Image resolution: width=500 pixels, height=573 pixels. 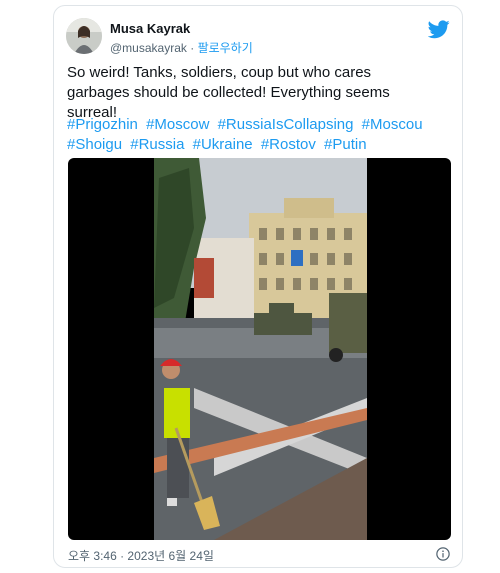 I want to click on hashtag-link: #Prigozhin, so click(x=102, y=124).